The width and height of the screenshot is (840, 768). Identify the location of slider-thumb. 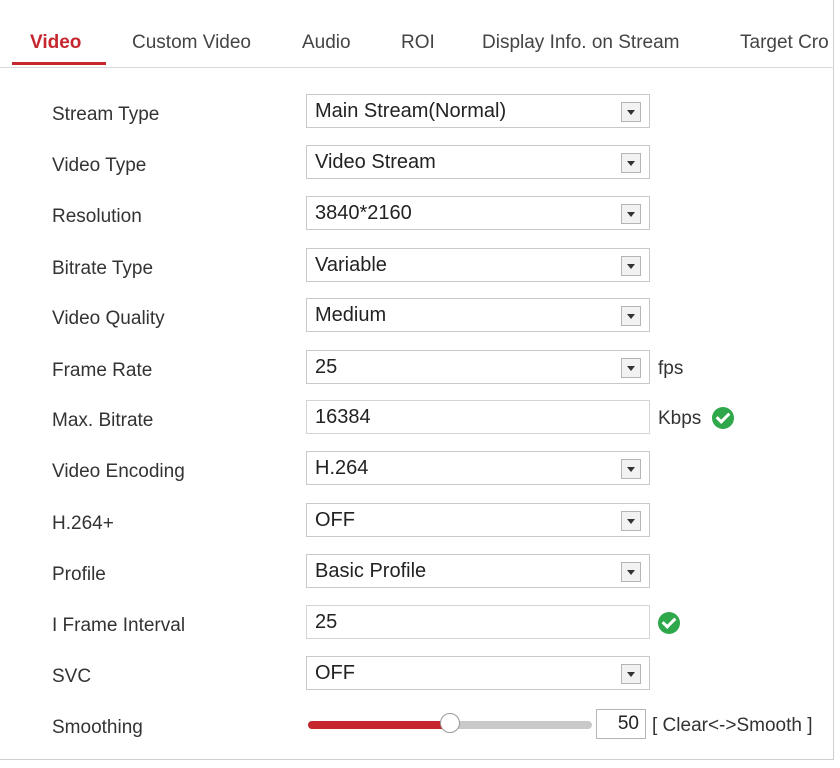
(450, 723).